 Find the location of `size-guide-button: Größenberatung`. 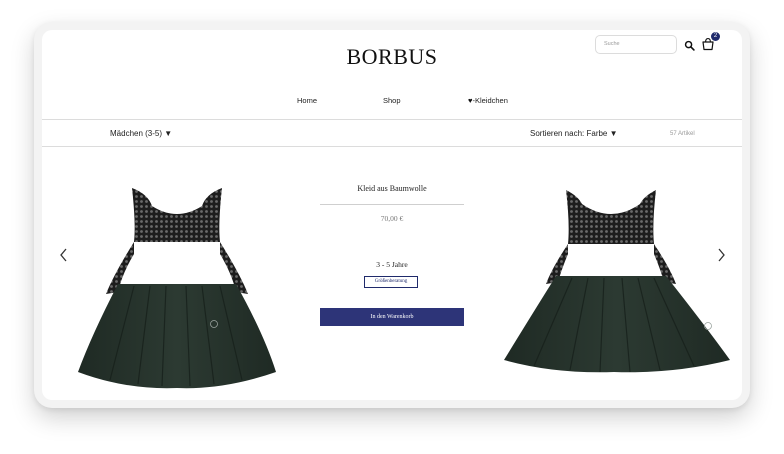

size-guide-button: Größenberatung is located at coordinates (391, 282).